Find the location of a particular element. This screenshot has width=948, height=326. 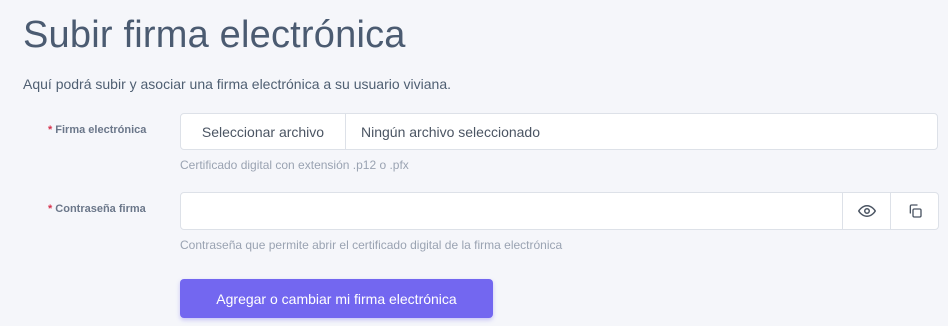

password-label-text: Contraseña firma is located at coordinates (100, 209).